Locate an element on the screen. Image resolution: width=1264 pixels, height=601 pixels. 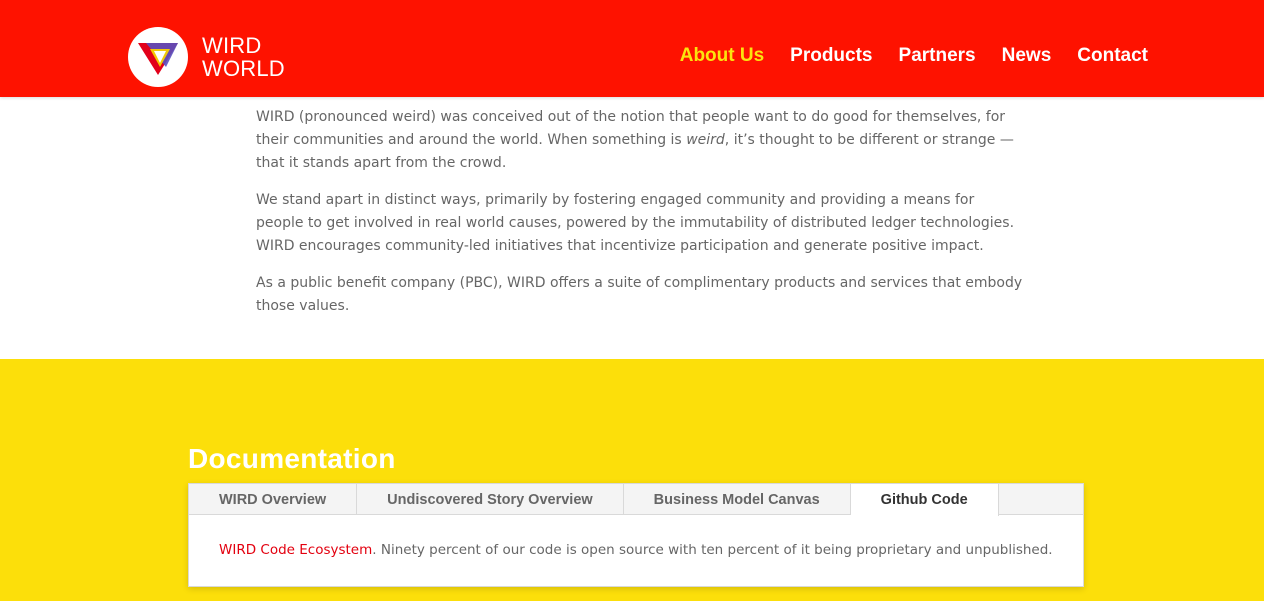
documentation-title: Documentation is located at coordinates (292, 458).